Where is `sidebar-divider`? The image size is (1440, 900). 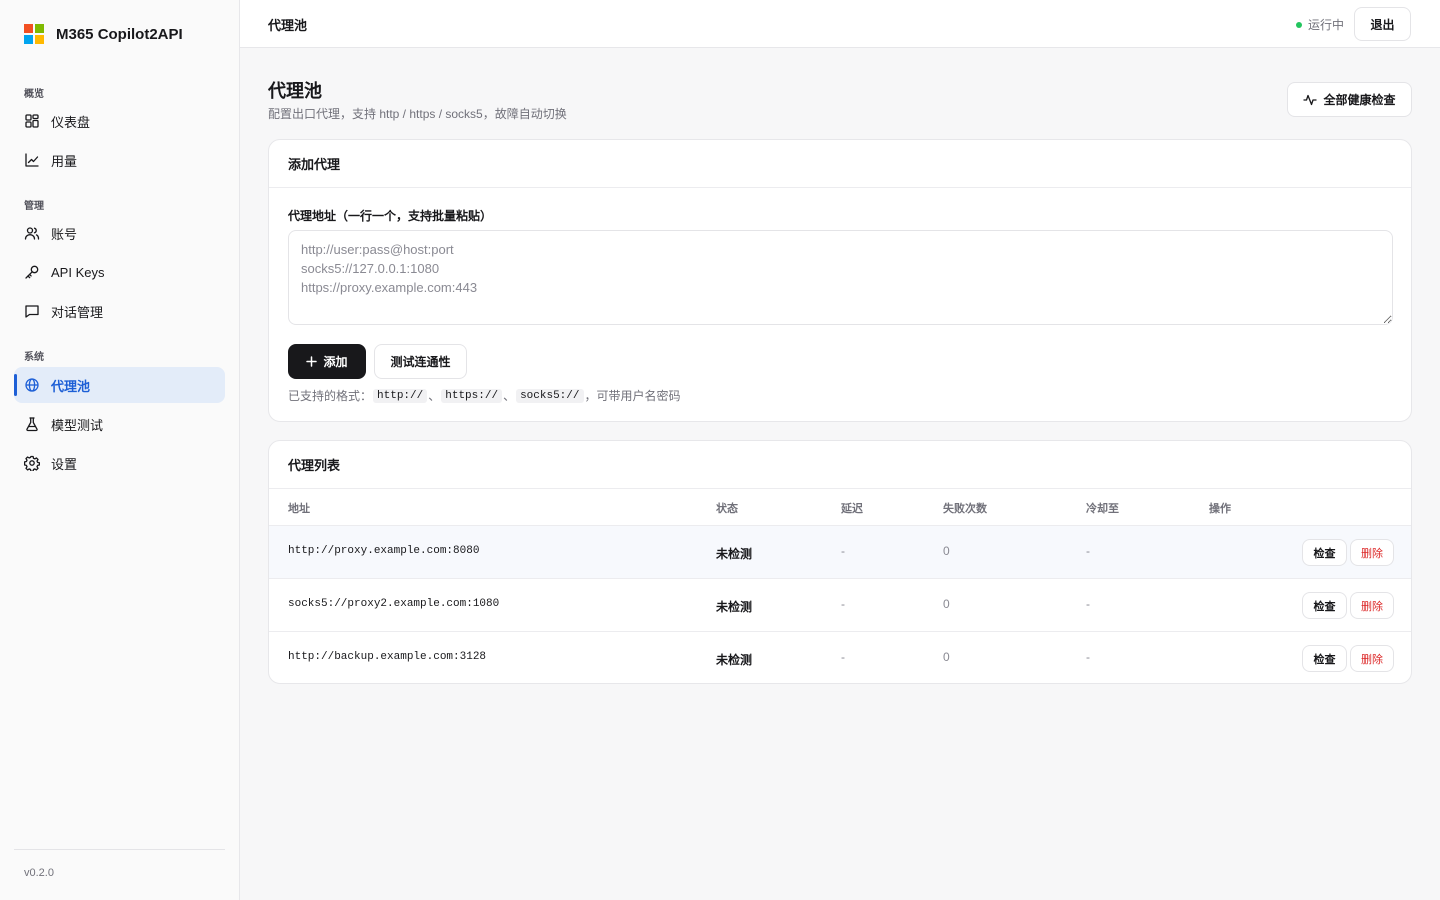 sidebar-divider is located at coordinates (119, 849).